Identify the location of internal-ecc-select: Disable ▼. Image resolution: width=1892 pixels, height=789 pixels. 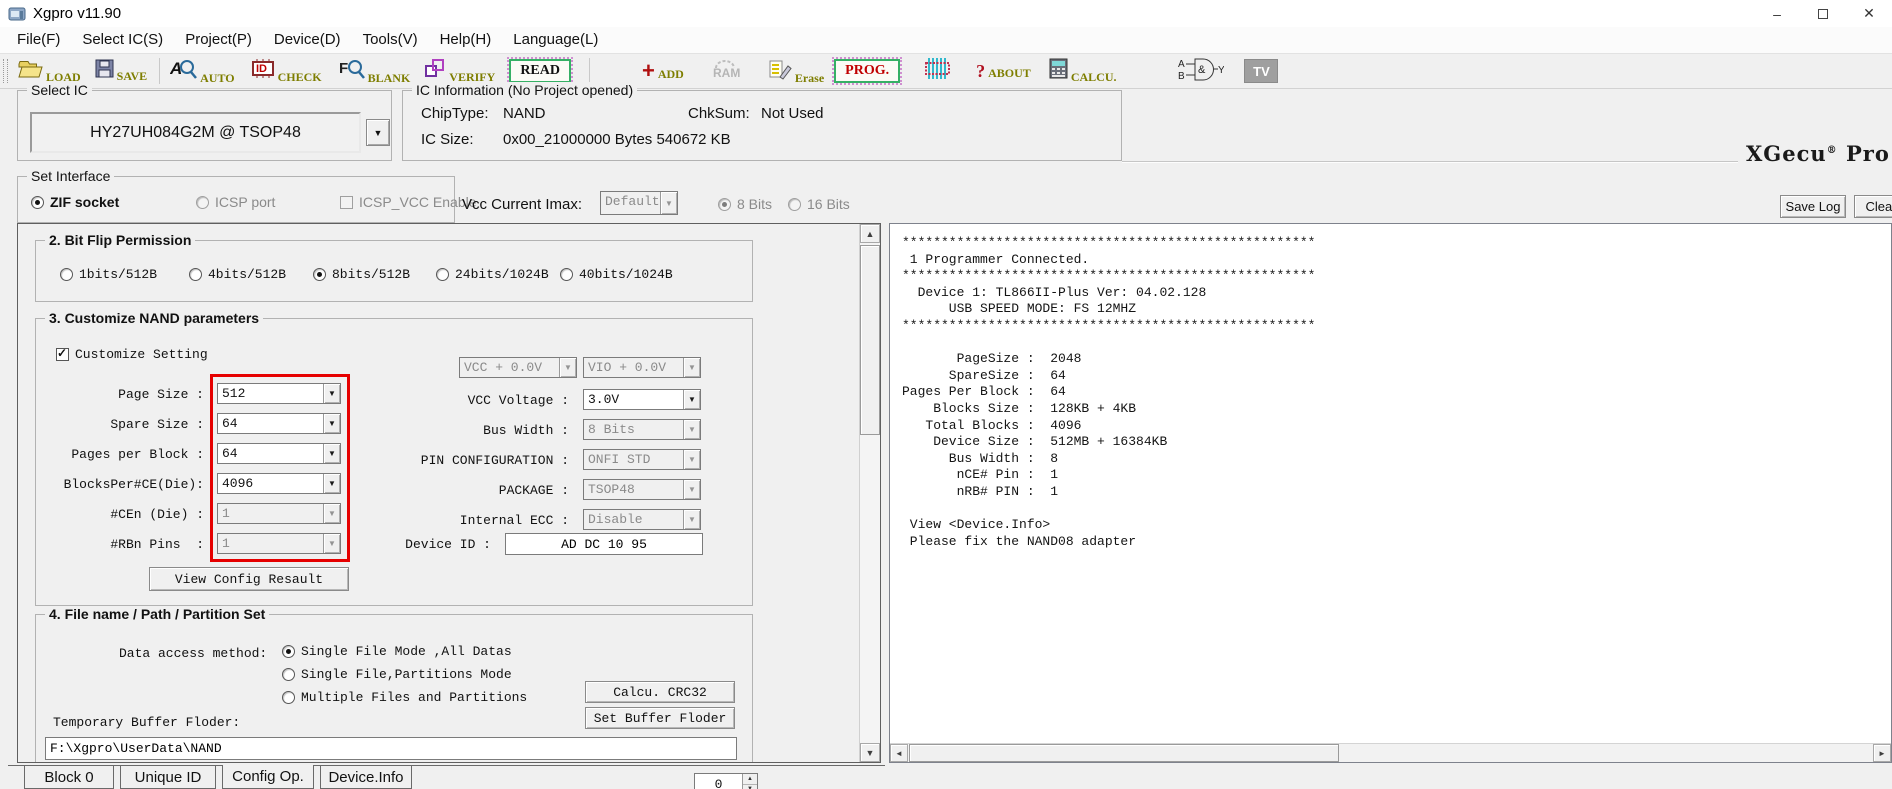
(642, 519).